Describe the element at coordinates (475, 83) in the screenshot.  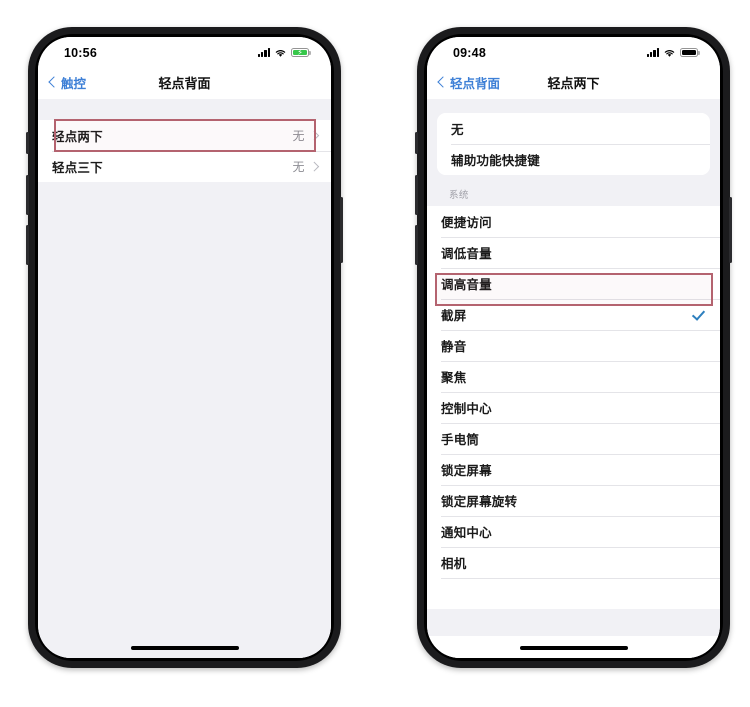
I see `back-button-label: 轻点背面` at that location.